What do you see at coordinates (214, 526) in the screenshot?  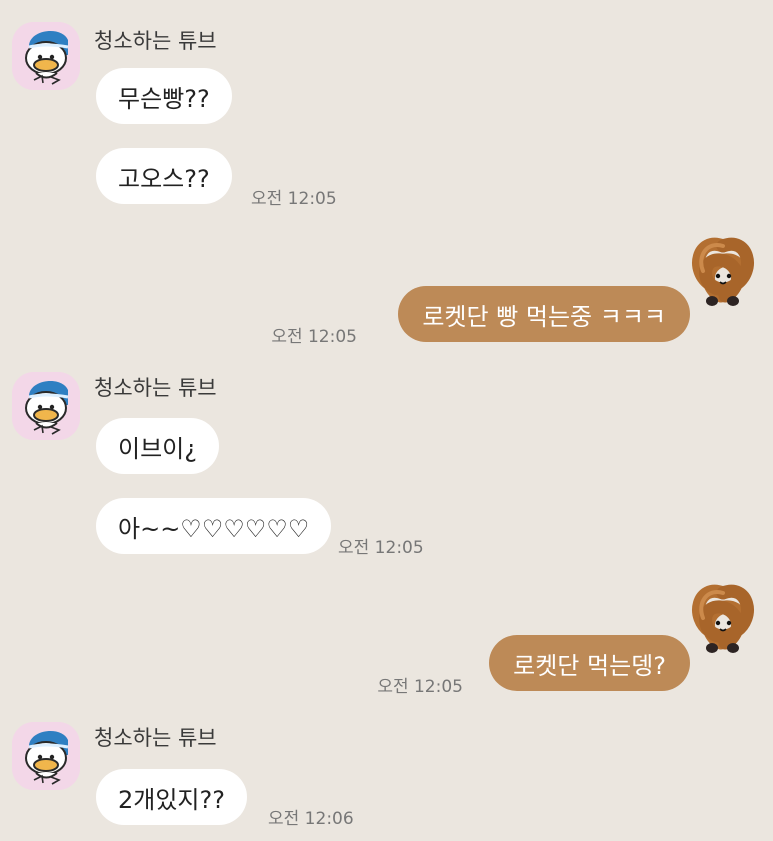 I see `incoming-message-bubble: 아~~♡♡♡♡♡♡` at bounding box center [214, 526].